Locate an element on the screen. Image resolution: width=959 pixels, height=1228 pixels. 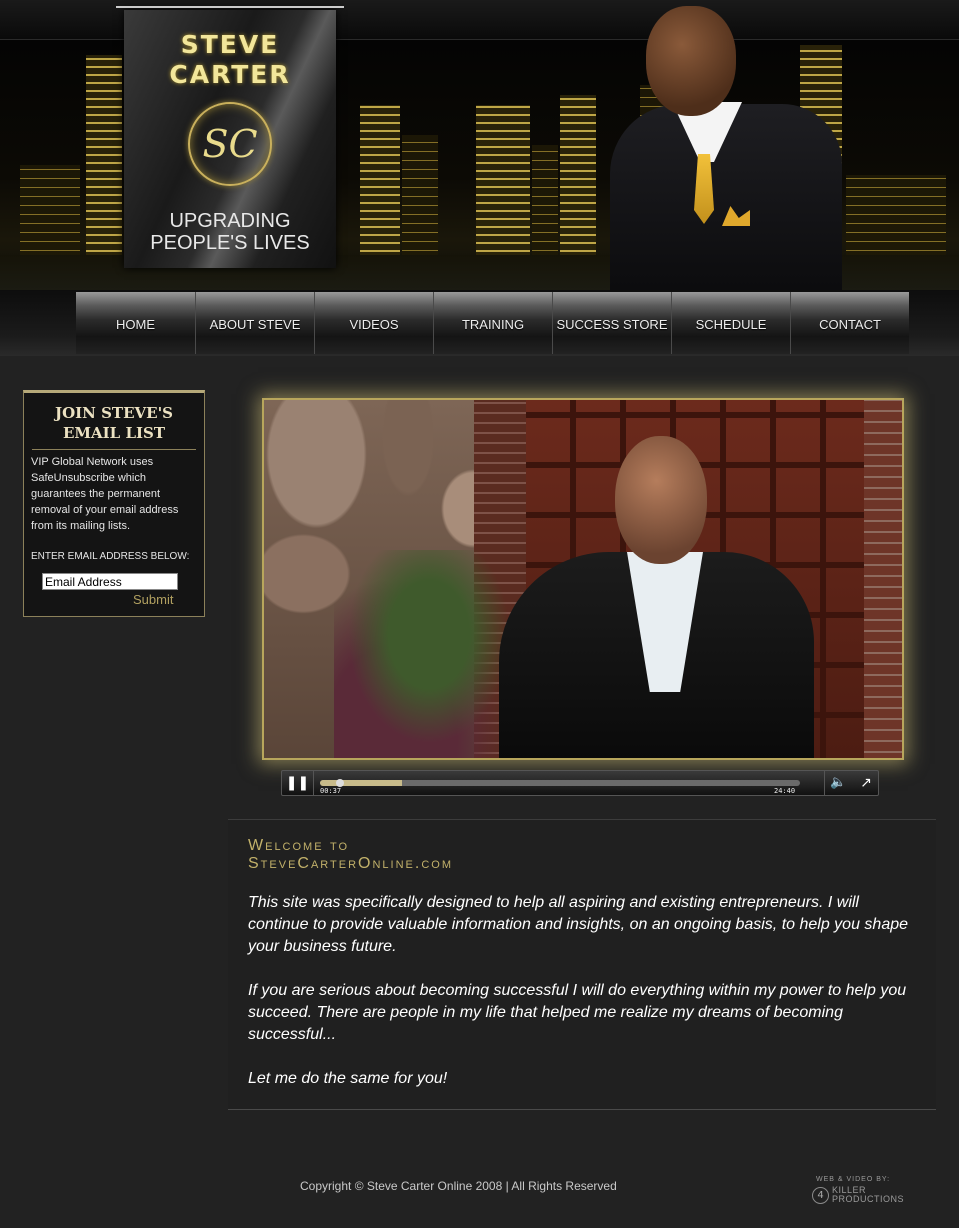
welcome-paragraph: Let me do the same for you! is located at coordinates (348, 1078).